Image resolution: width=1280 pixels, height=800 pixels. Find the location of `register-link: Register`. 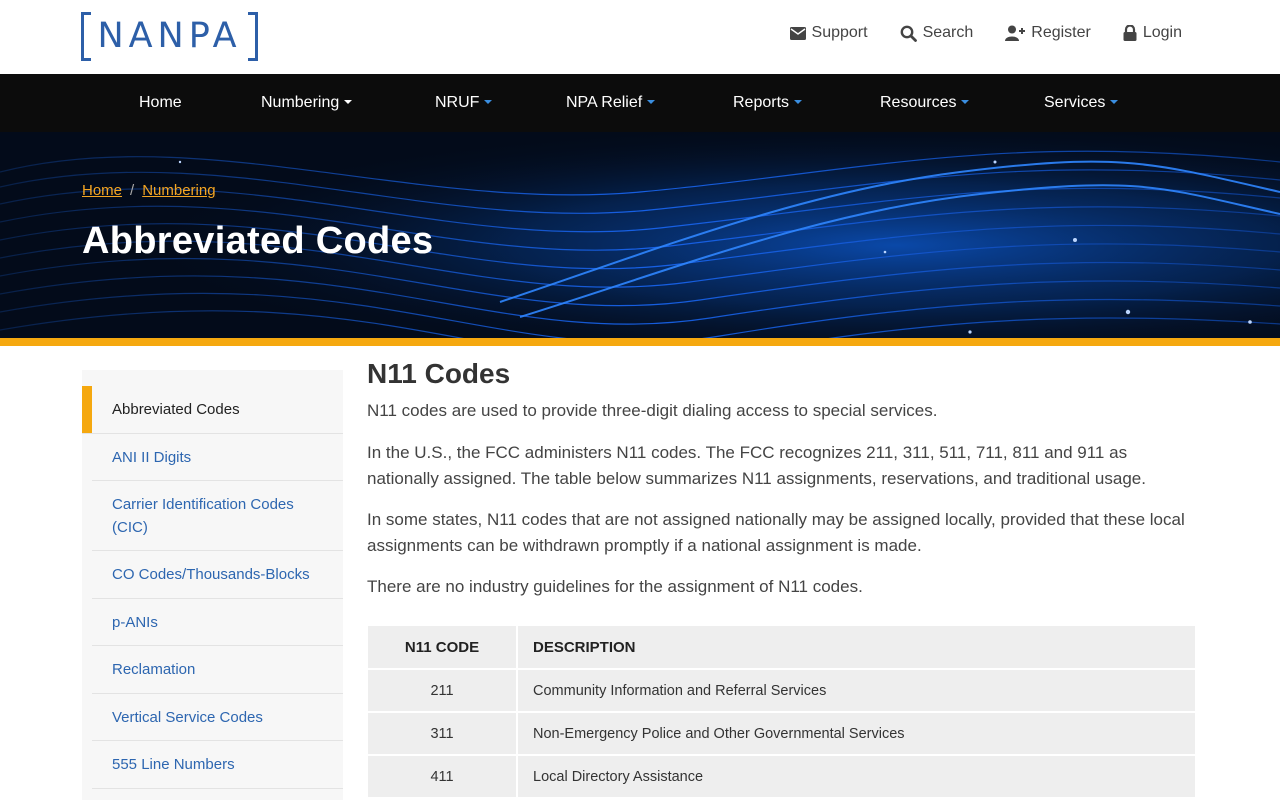

register-link: Register is located at coordinates (1048, 33).